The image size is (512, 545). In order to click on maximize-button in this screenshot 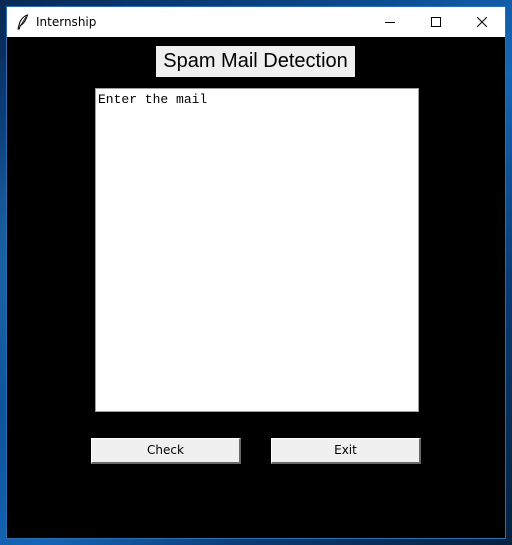, I will do `click(436, 22)`.